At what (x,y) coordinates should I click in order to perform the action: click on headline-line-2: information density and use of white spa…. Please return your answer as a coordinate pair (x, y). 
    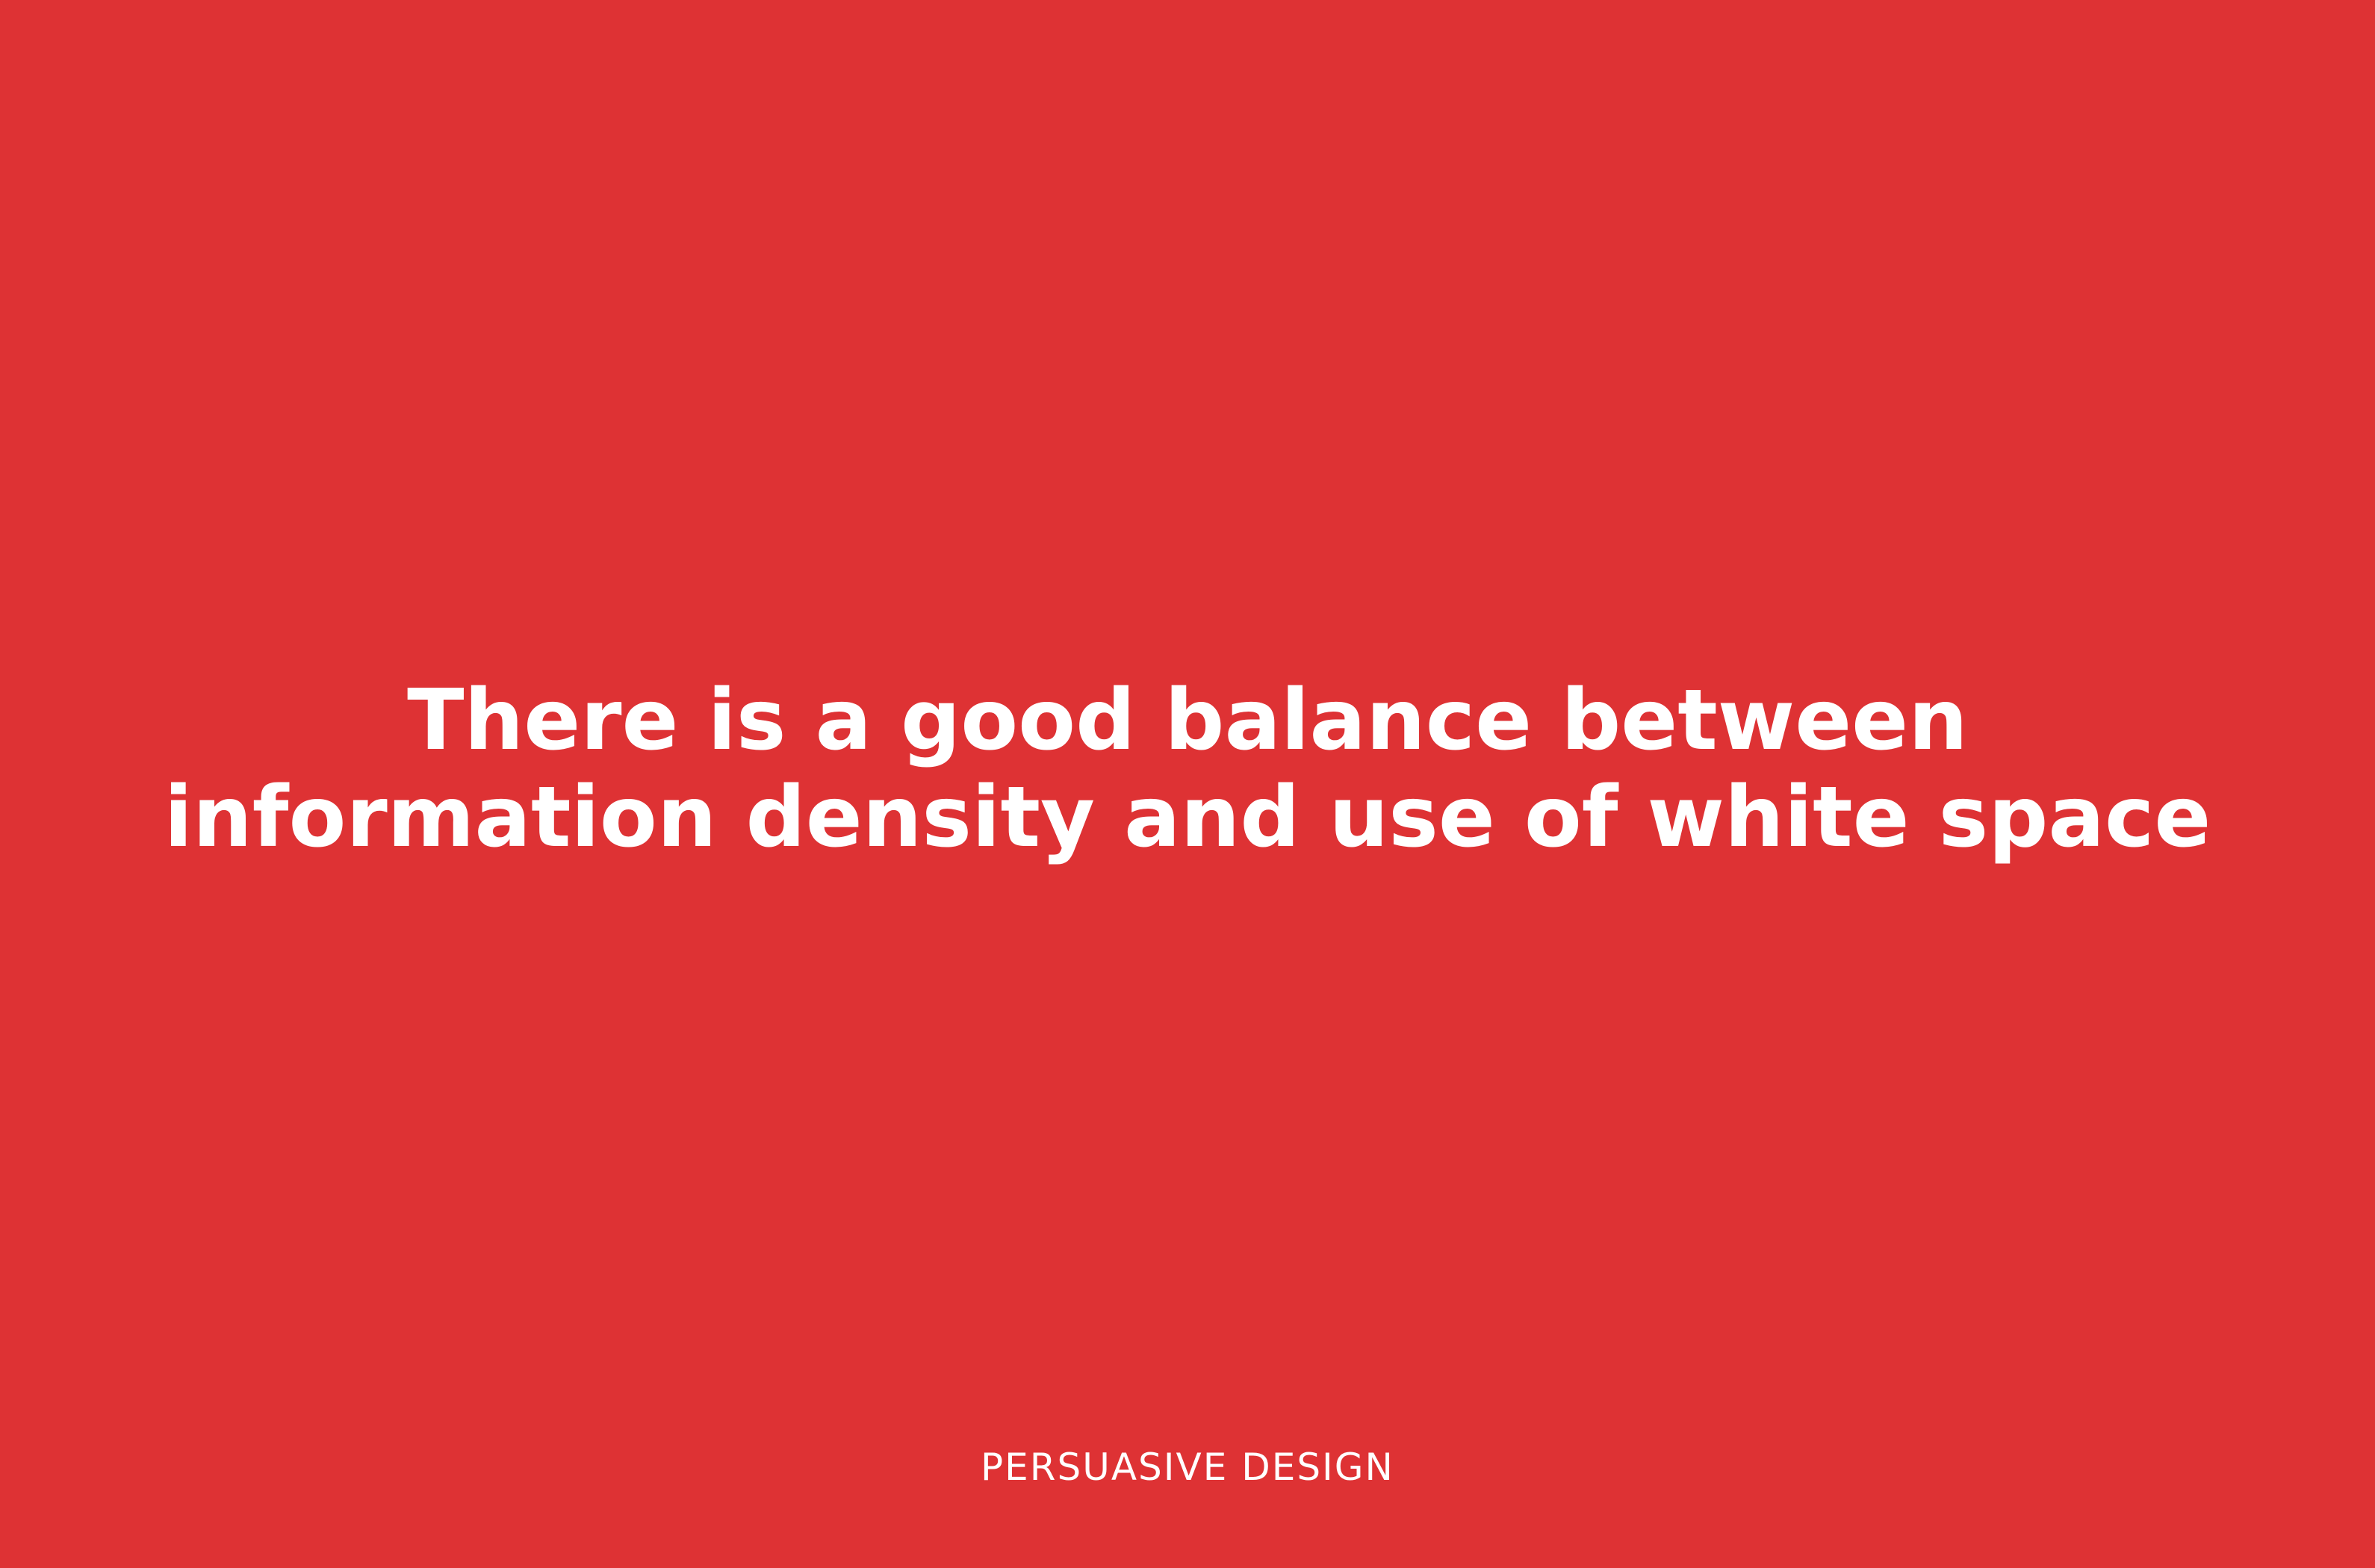
    Looking at the image, I should click on (1187, 817).